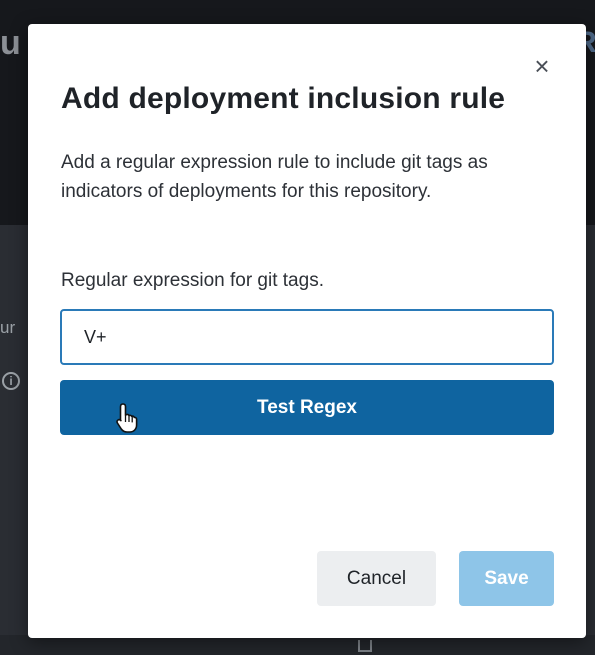 This screenshot has width=595, height=655. I want to click on info-icon: i, so click(11, 381).